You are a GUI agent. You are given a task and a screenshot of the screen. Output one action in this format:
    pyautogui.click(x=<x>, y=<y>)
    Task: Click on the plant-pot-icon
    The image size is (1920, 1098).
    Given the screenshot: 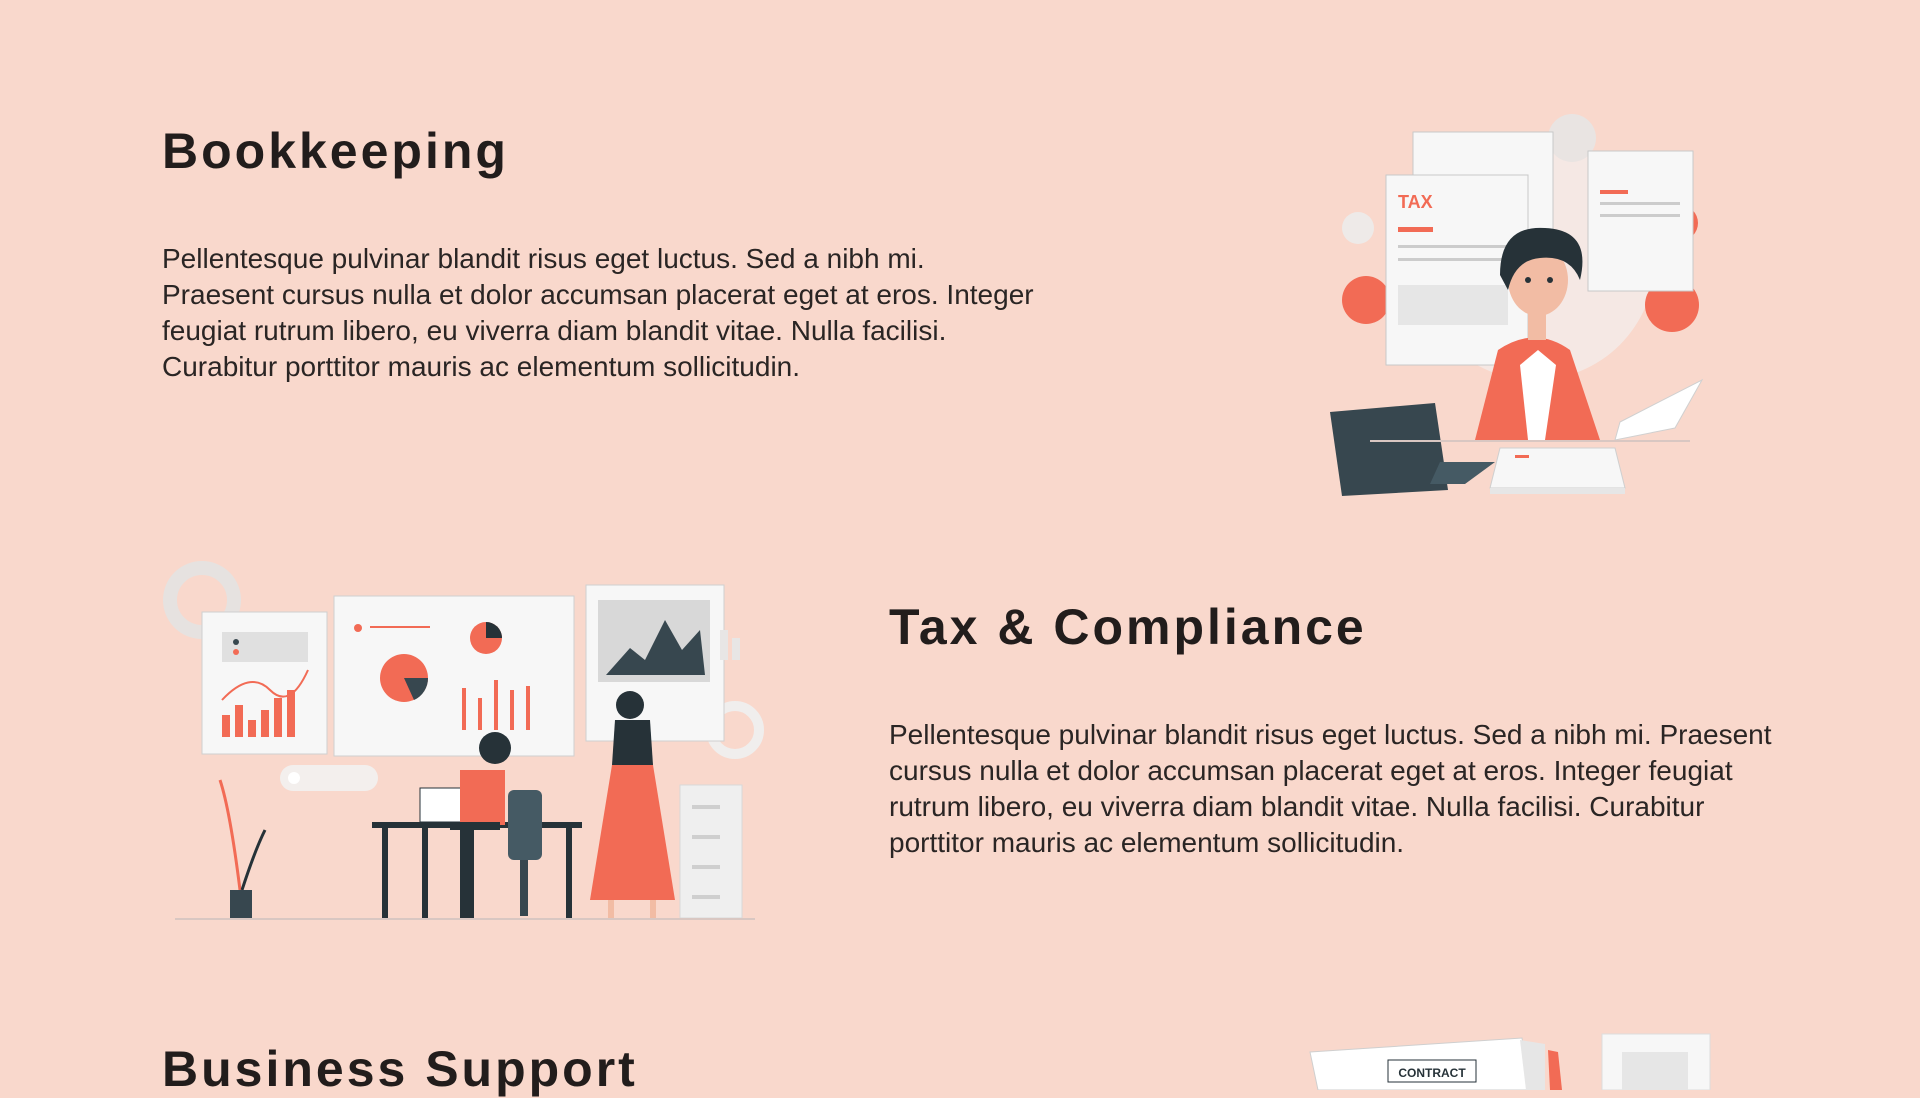 What is the action you would take?
    pyautogui.click(x=241, y=904)
    